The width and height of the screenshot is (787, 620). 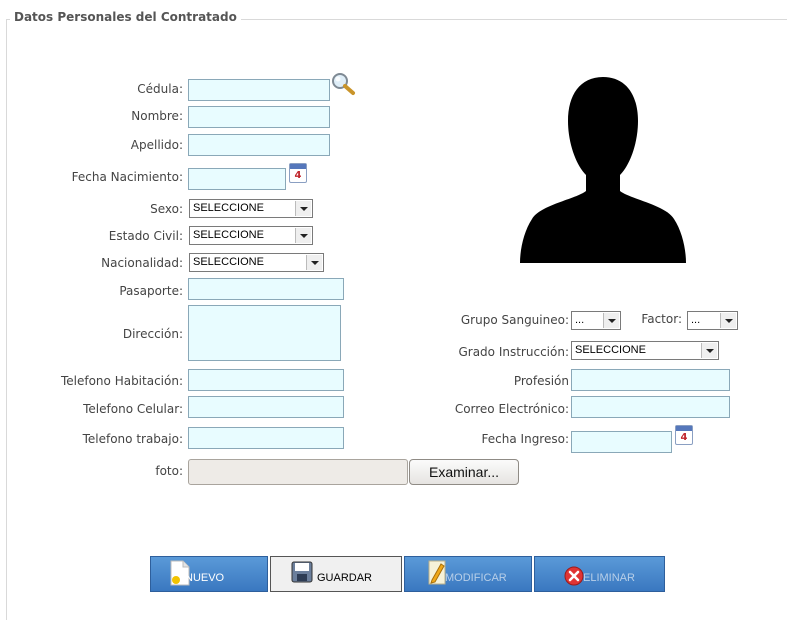 I want to click on pasaporte-label: Pasaporte:, so click(x=151, y=291).